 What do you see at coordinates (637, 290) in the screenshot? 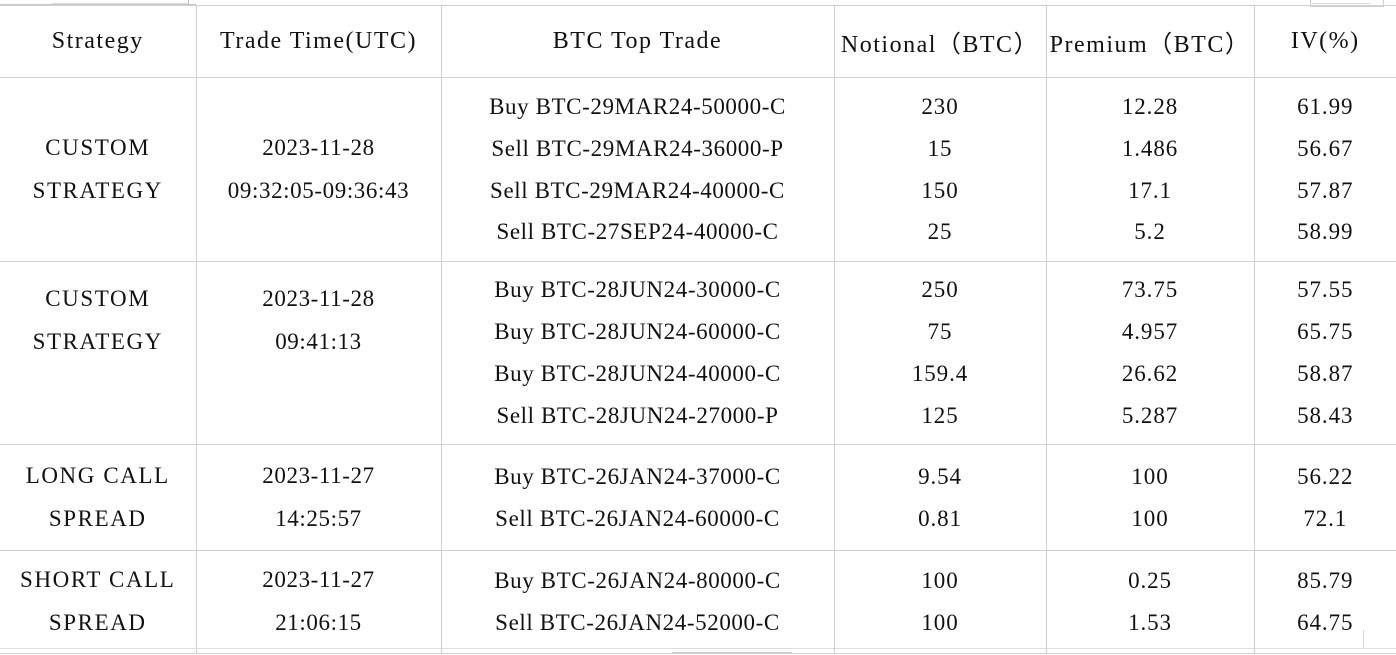
I see `trade-leg: Buy BTC-28JUN24-30000-C` at bounding box center [637, 290].